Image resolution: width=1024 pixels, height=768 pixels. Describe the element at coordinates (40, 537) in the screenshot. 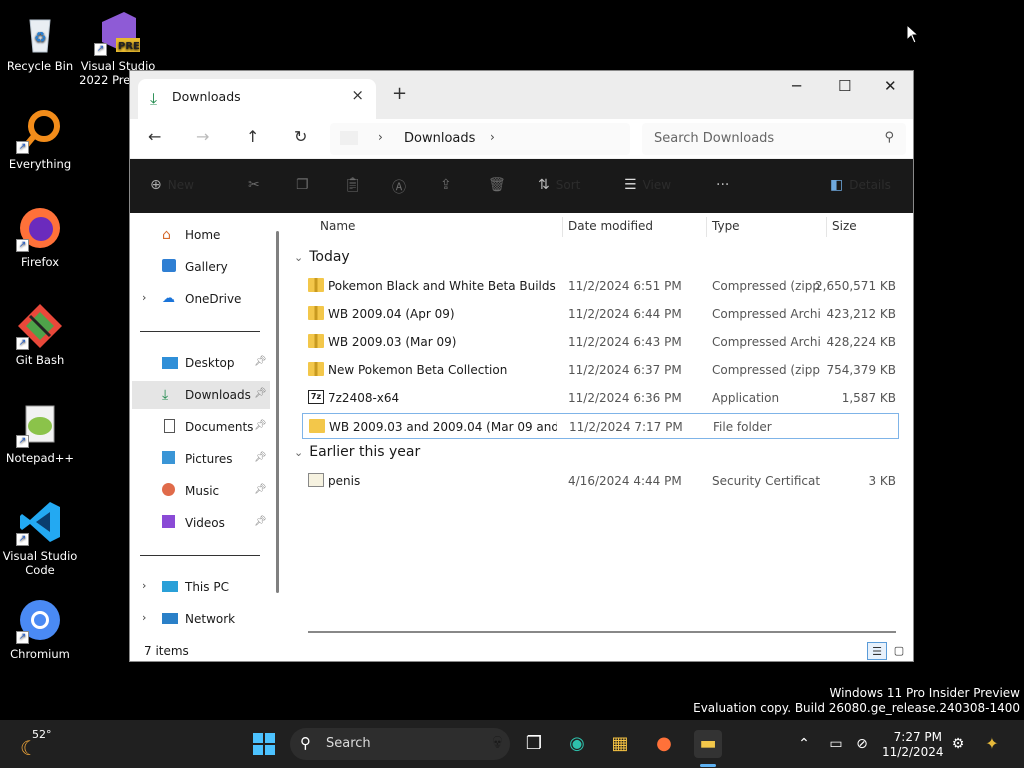

I see `desktop-icon-vscode: ↗ Visual Studio Code` at that location.